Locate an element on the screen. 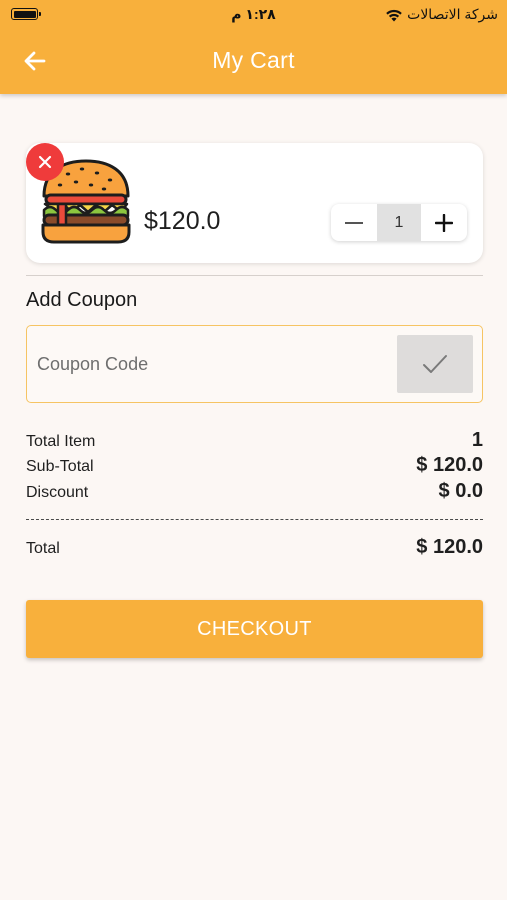  minus-icon is located at coordinates (354, 222).